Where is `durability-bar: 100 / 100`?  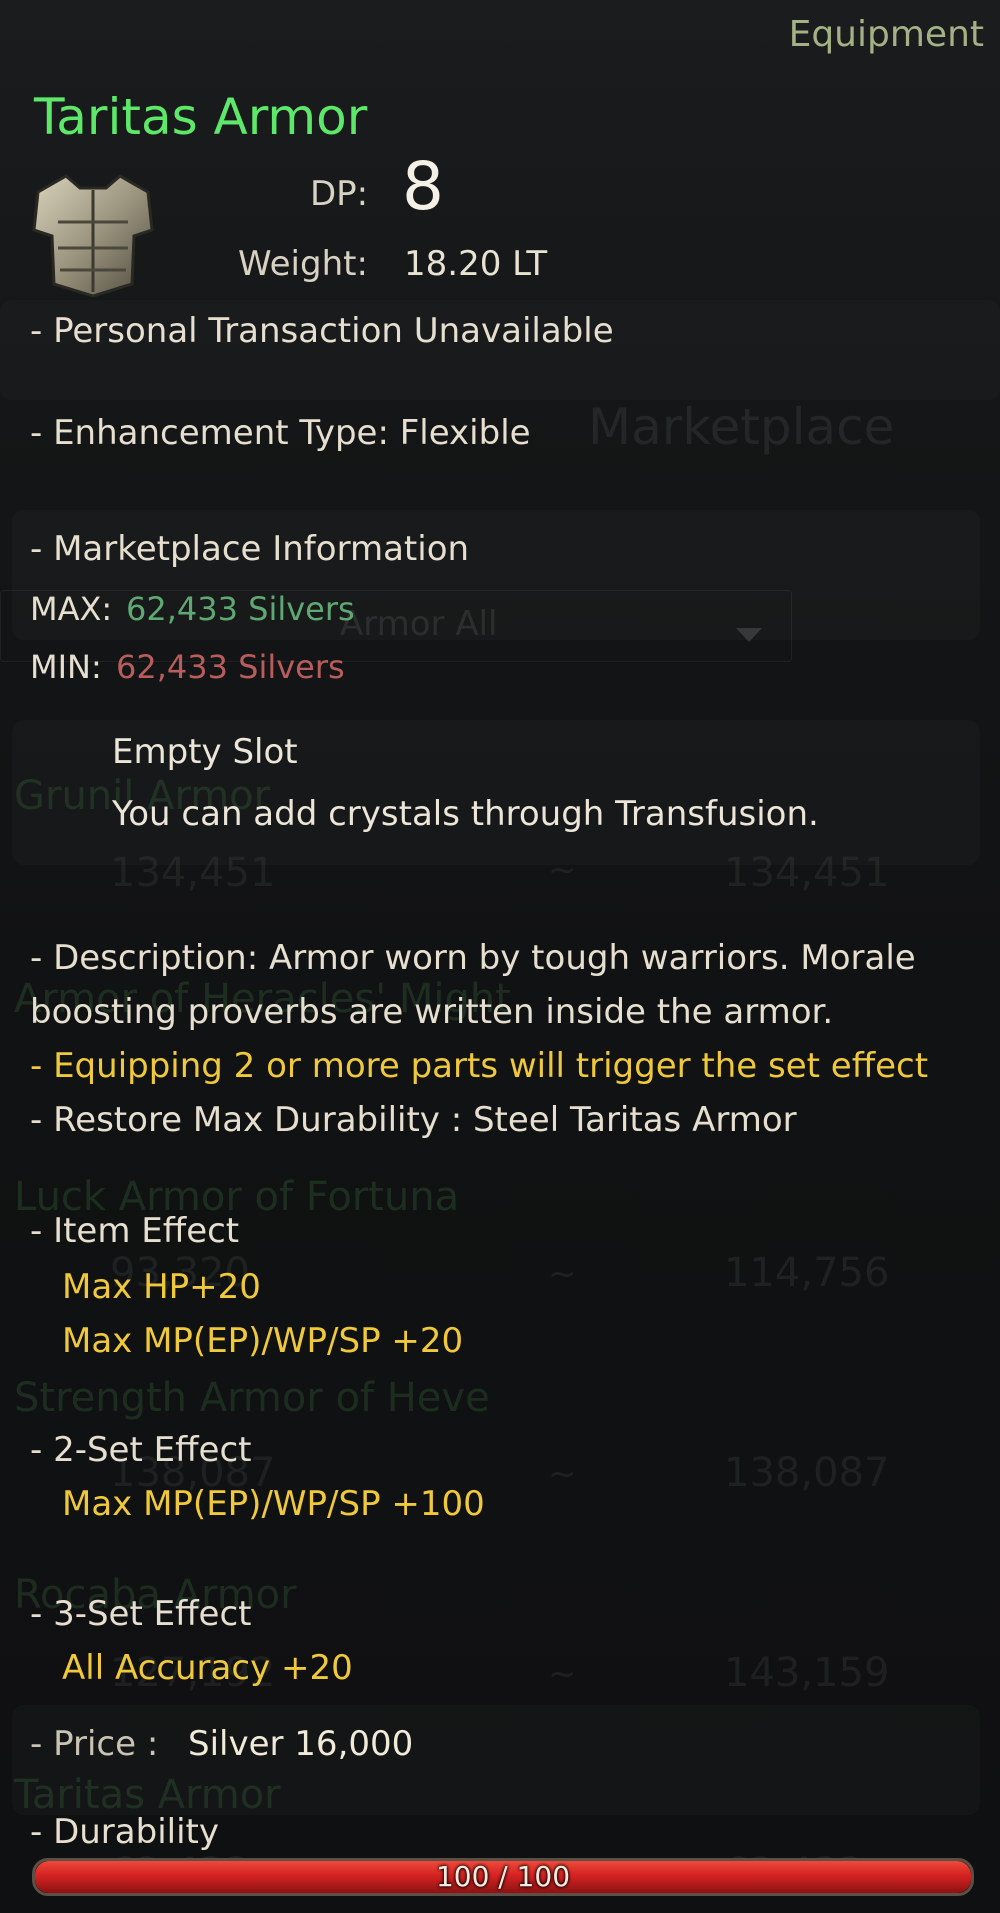 durability-bar: 100 / 100 is located at coordinates (503, 1877).